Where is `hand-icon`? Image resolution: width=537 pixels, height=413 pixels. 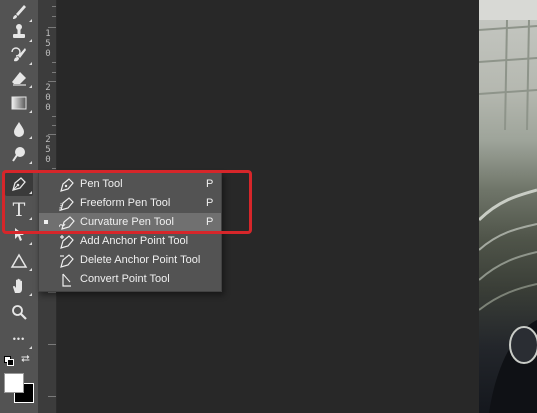
hand-icon is located at coordinates (17, 285).